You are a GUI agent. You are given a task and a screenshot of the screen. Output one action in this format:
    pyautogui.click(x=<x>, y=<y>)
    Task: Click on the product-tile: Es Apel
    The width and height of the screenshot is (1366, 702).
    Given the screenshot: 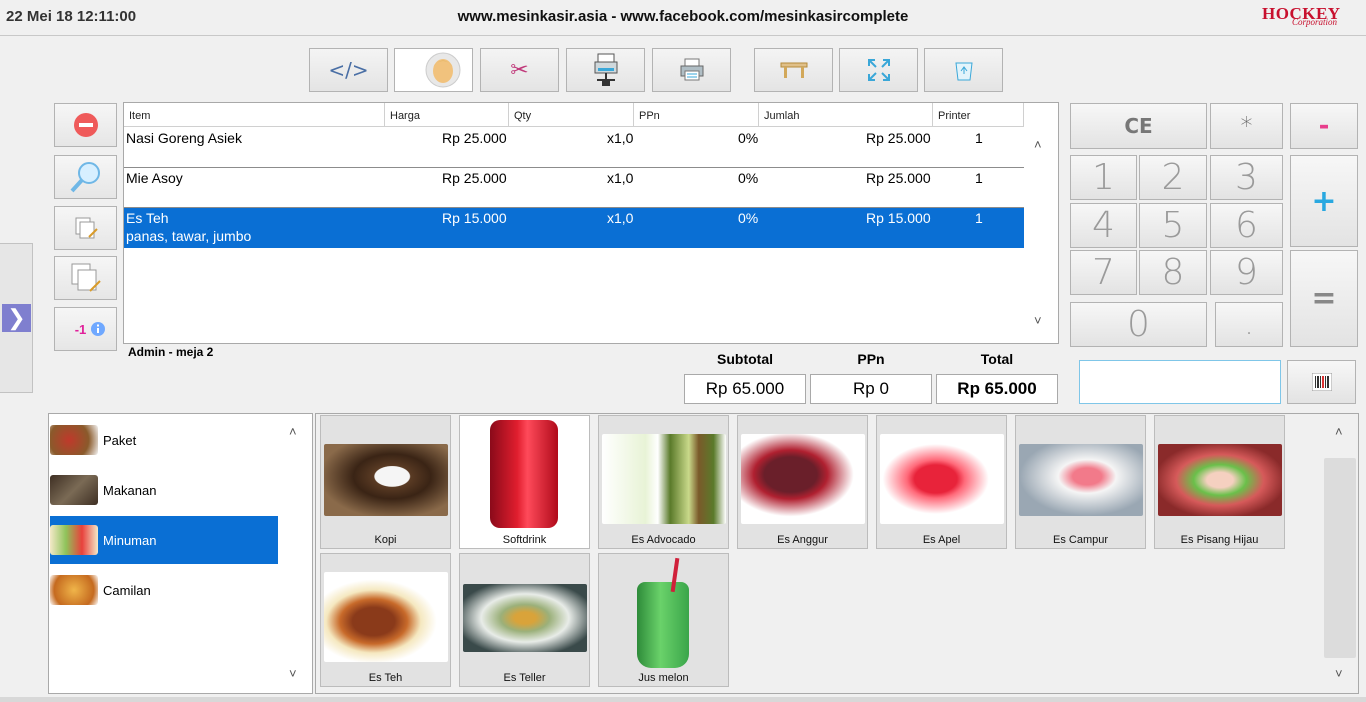 What is the action you would take?
    pyautogui.click(x=941, y=482)
    